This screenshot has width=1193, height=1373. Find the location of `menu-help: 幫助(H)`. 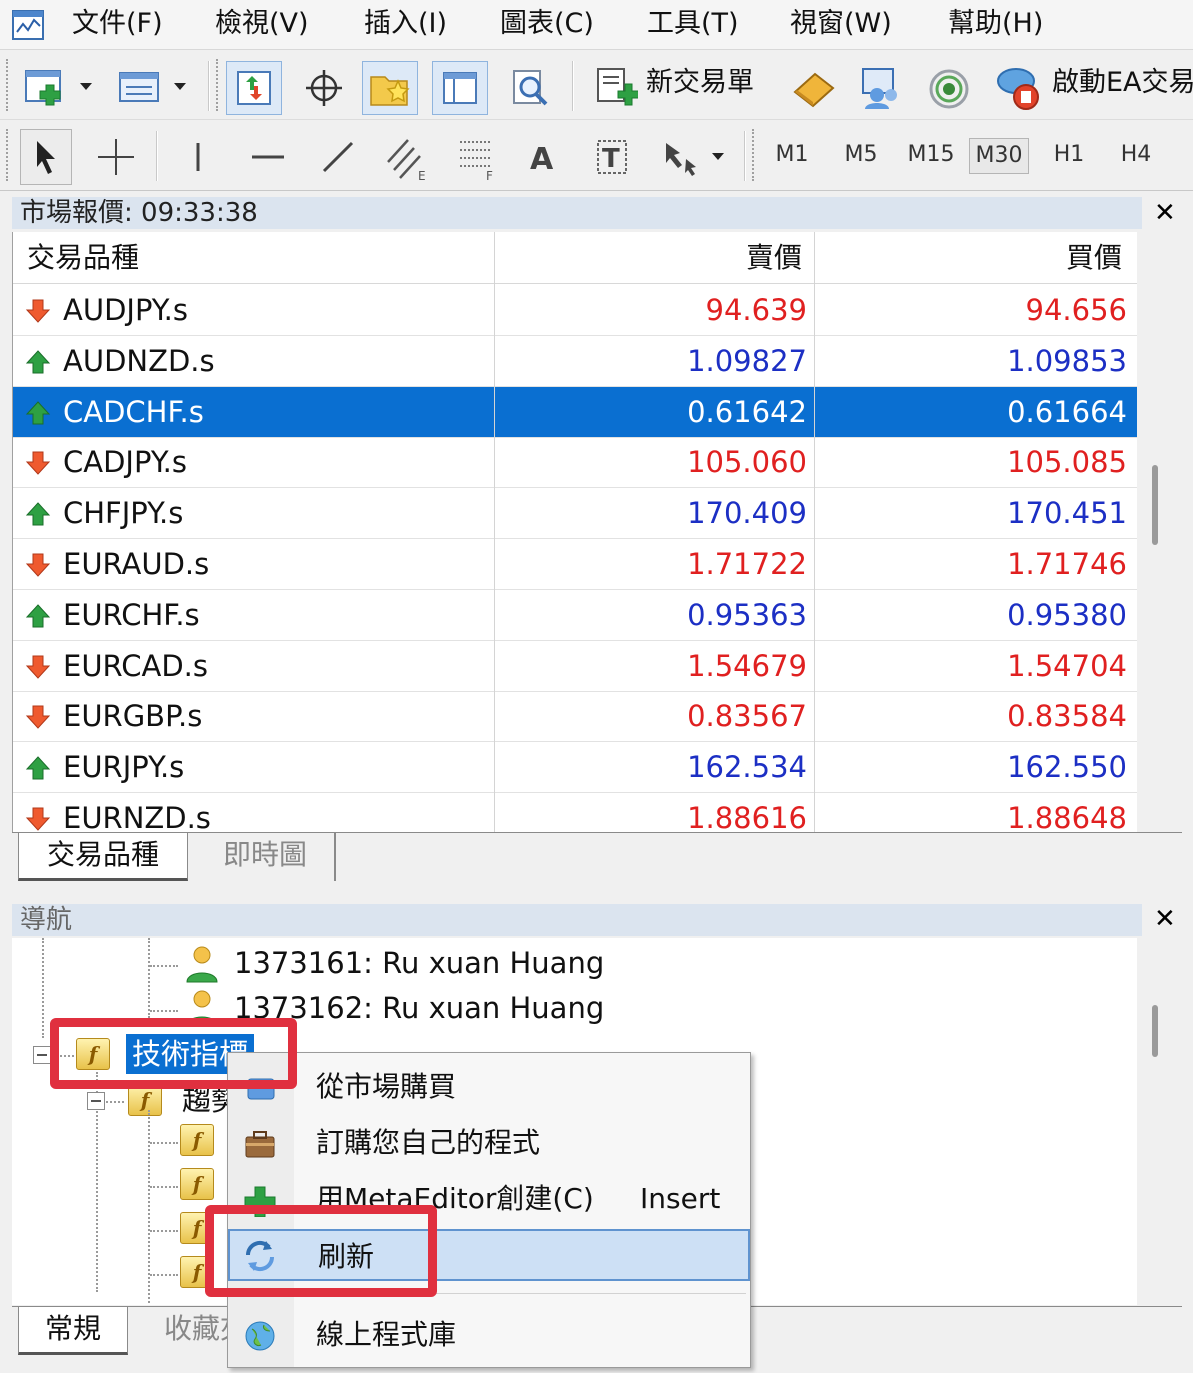

menu-help: 幫助(H) is located at coordinates (995, 24).